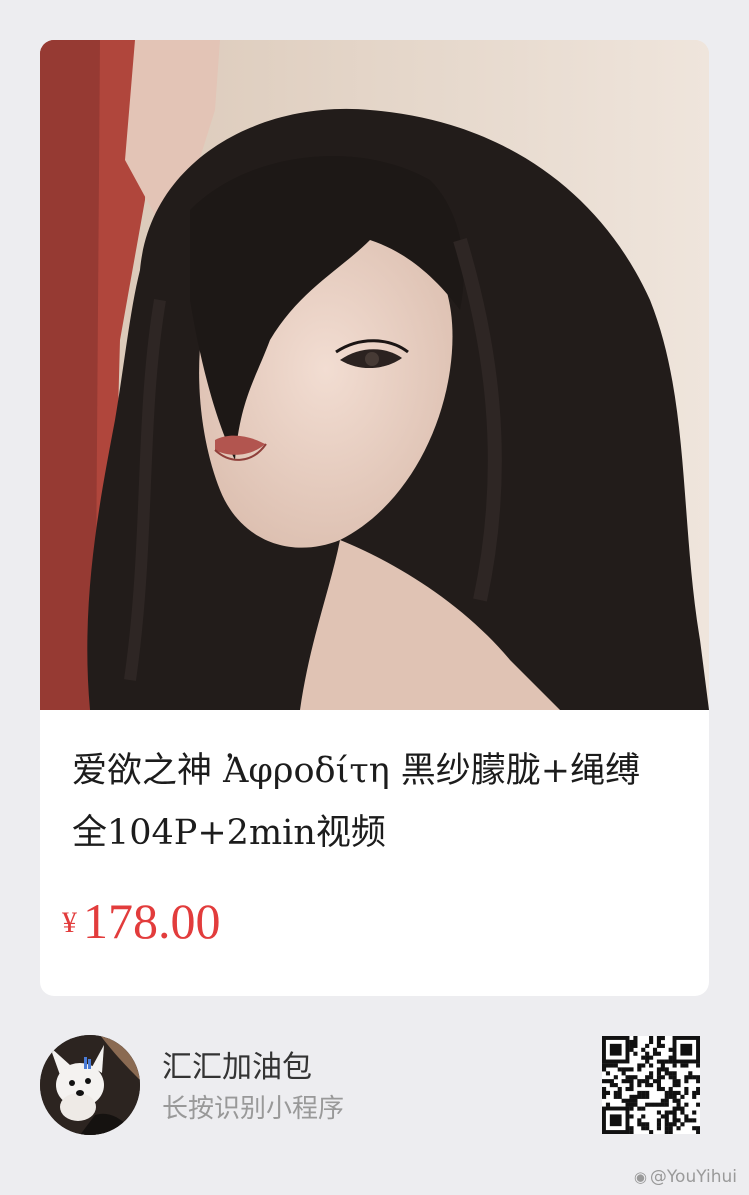 This screenshot has width=749, height=1195. Describe the element at coordinates (640, 1177) in the screenshot. I see `weibo-icon: ◉` at that location.